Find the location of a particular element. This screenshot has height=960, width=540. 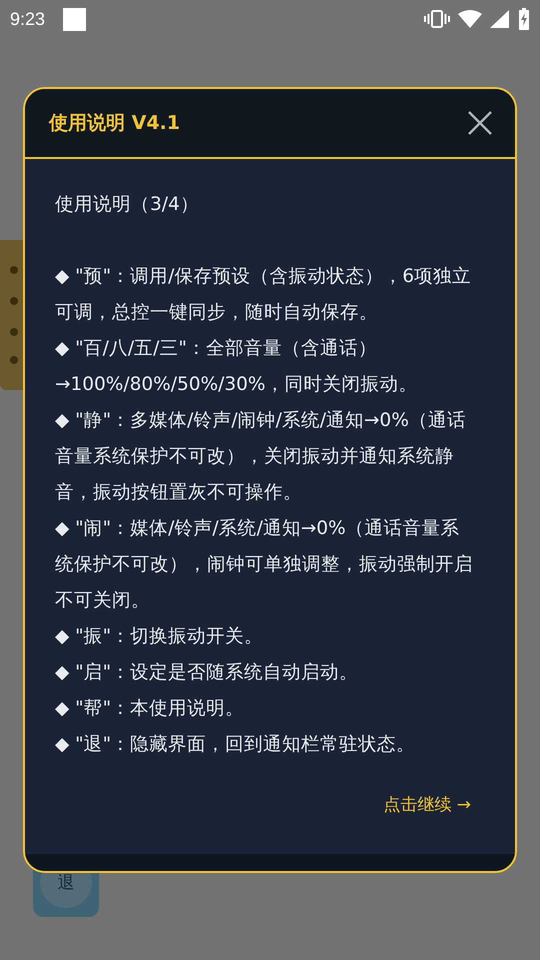

battery-icon is located at coordinates (524, 19).